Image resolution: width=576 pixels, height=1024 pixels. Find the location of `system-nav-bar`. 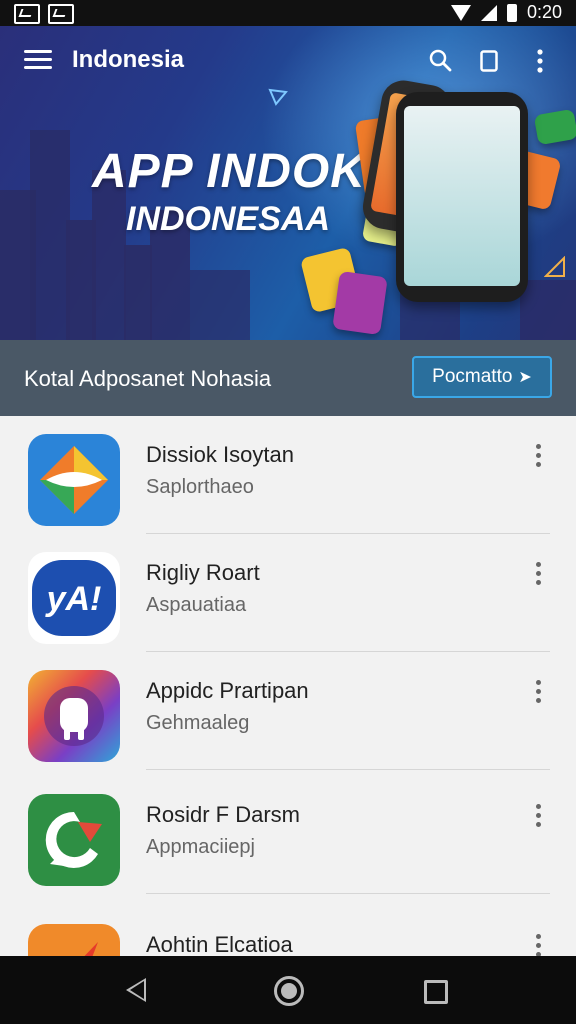

system-nav-bar is located at coordinates (288, 990).